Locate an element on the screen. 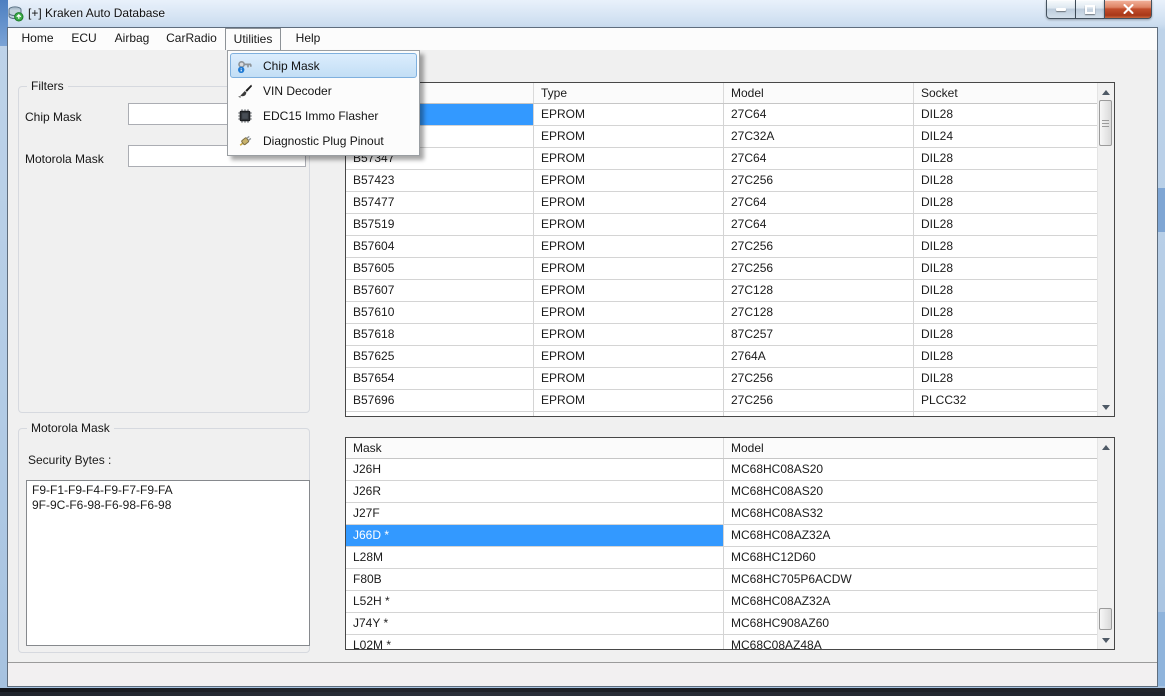 The width and height of the screenshot is (1165, 696). table-row: B57607 EPROM 27C128 DIL28 is located at coordinates (721, 291).